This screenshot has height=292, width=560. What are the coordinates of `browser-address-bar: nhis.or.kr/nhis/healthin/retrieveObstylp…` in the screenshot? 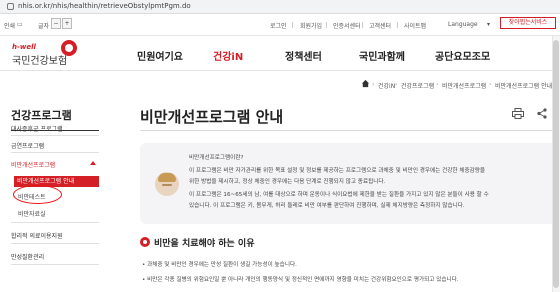 It's located at (280, 7).